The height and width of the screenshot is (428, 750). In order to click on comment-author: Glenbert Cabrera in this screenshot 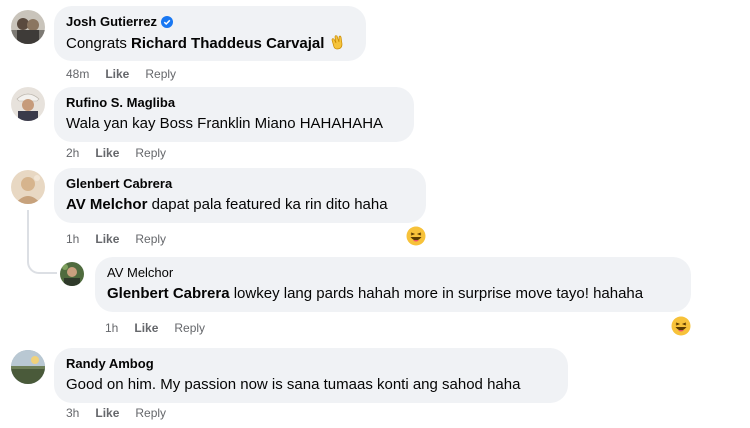, I will do `click(119, 184)`.